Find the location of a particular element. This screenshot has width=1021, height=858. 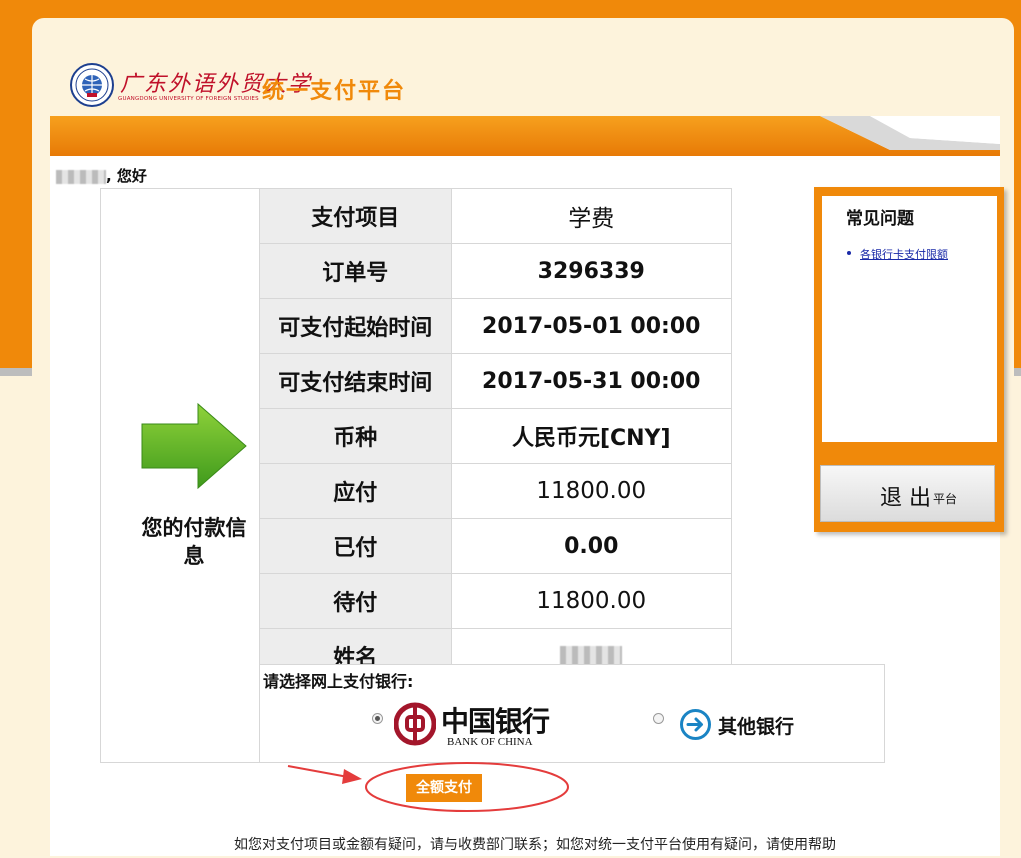

bank-of-china-label: 中国银行 is located at coordinates (495, 720).